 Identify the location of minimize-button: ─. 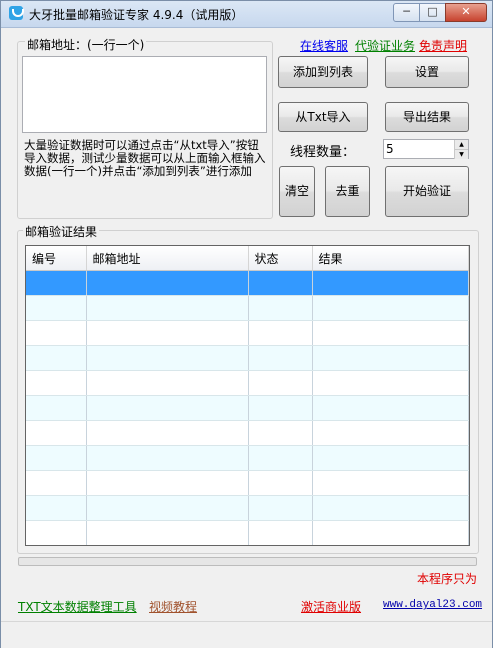
(406, 12).